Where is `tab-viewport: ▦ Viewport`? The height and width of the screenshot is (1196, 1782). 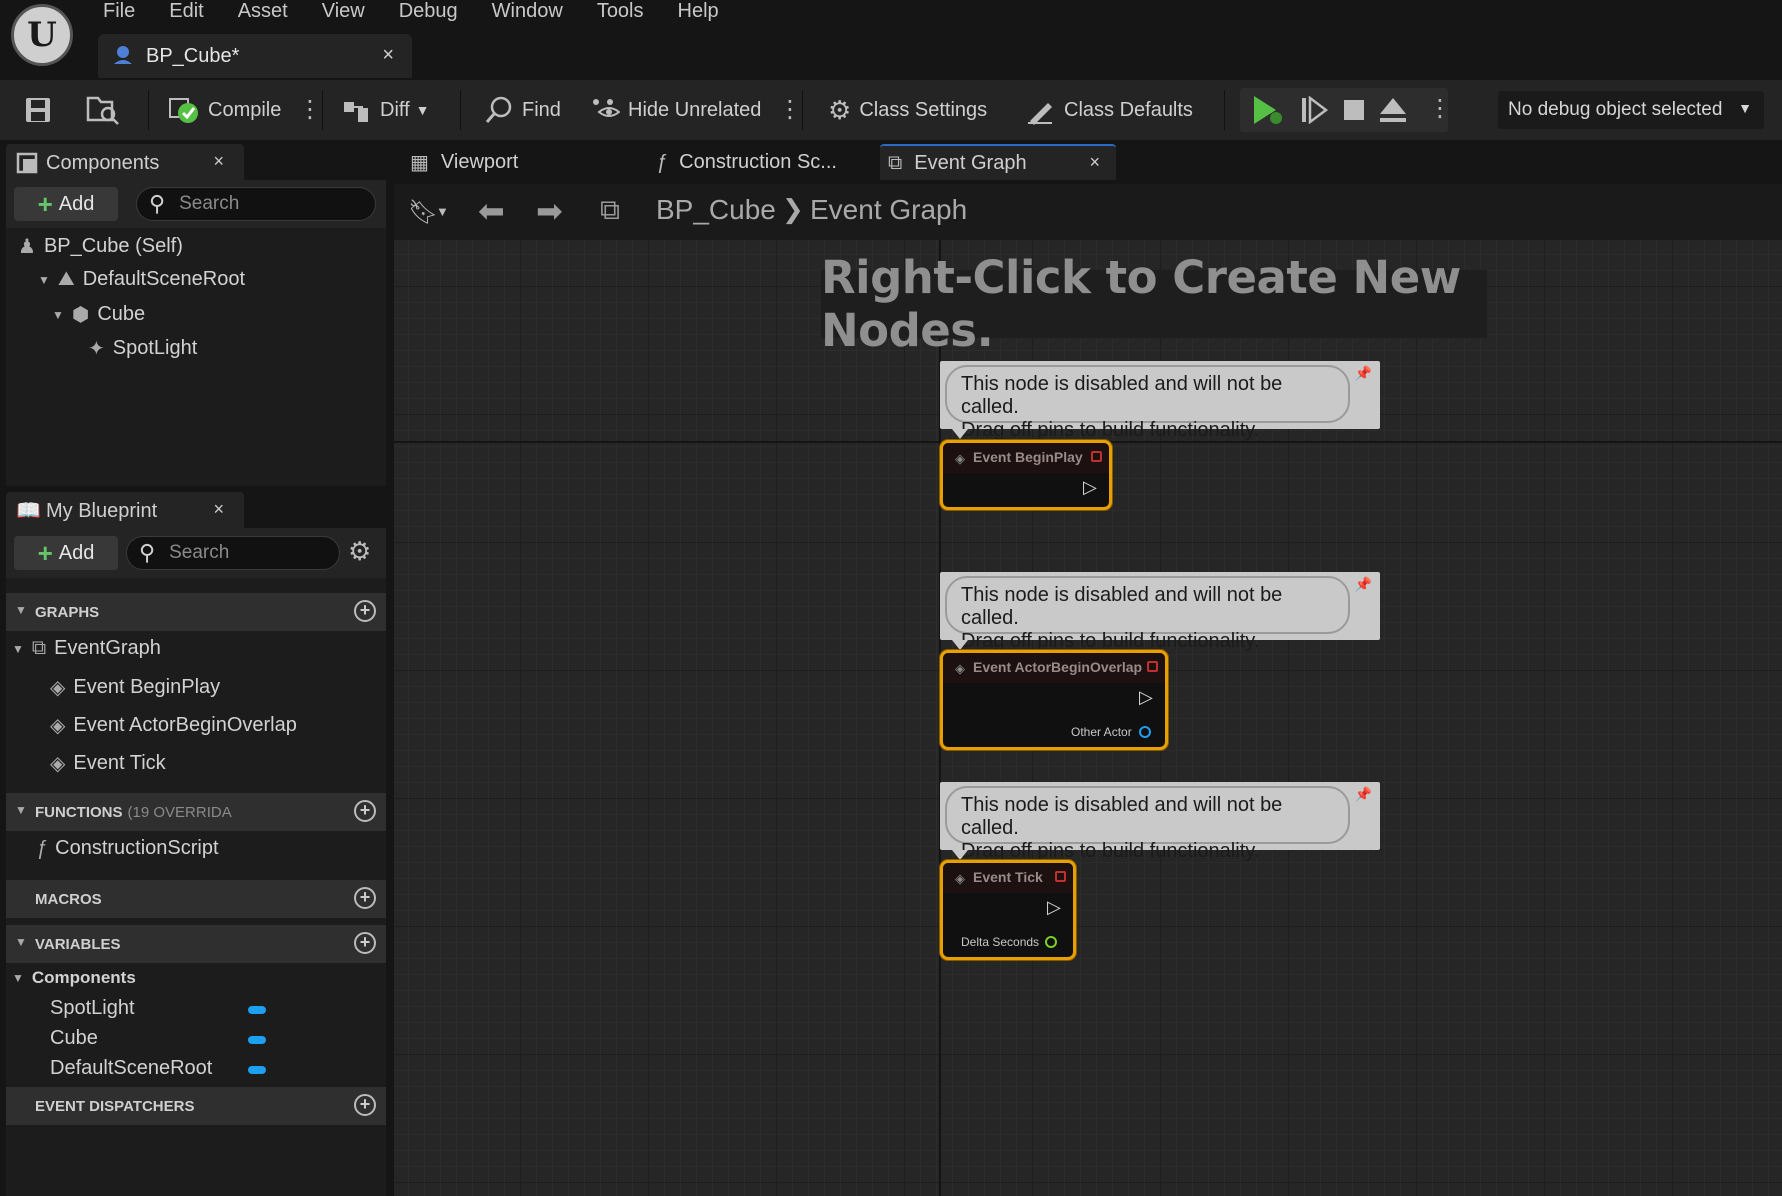 tab-viewport: ▦ Viewport is located at coordinates (500, 162).